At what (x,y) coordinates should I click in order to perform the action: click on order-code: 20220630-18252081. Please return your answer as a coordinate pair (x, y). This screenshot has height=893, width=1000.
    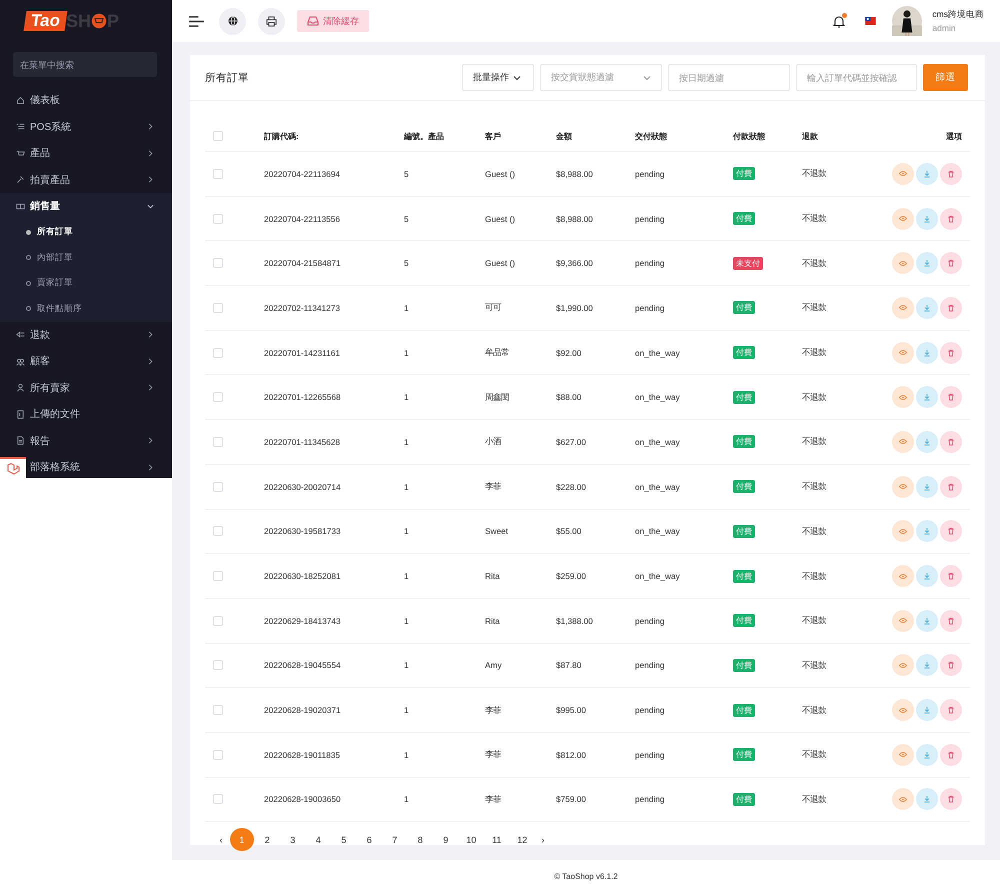
    Looking at the image, I should click on (302, 576).